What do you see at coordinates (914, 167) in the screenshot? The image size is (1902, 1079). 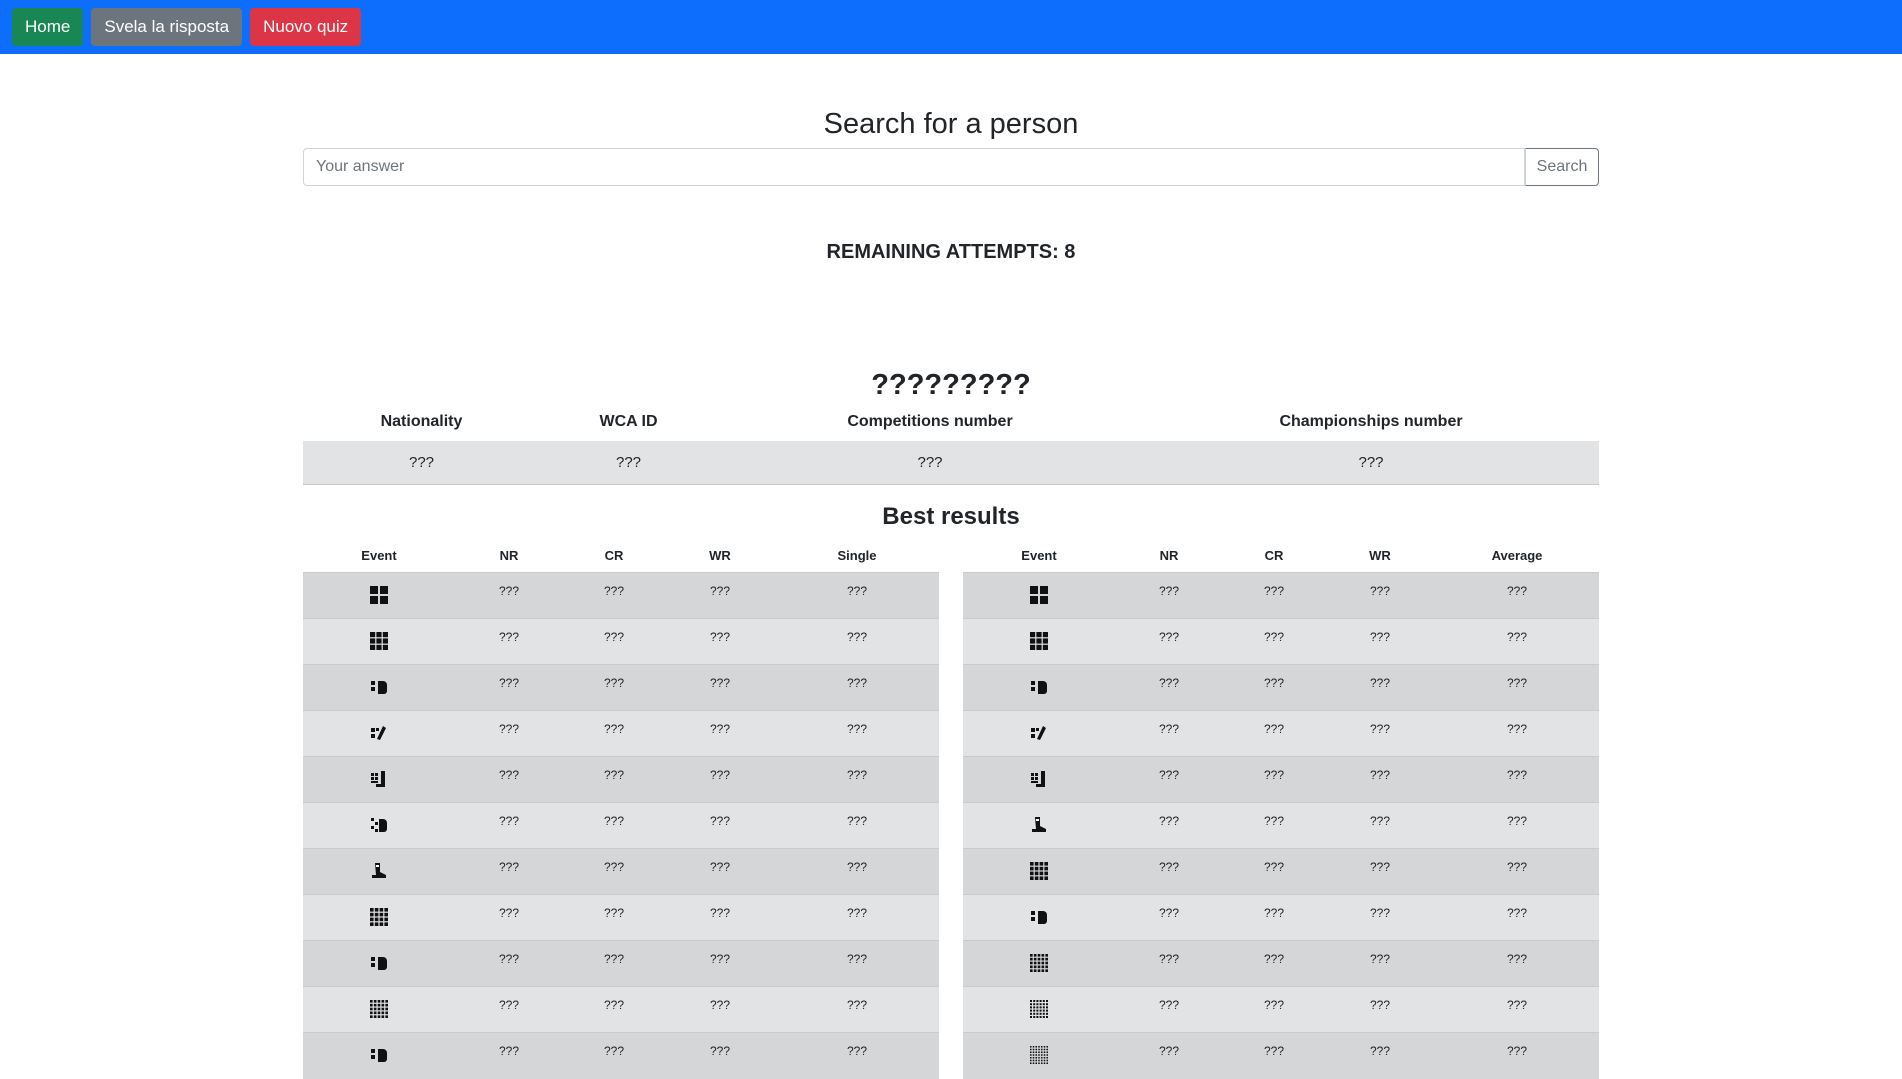 I see `search-input: Your answer` at bounding box center [914, 167].